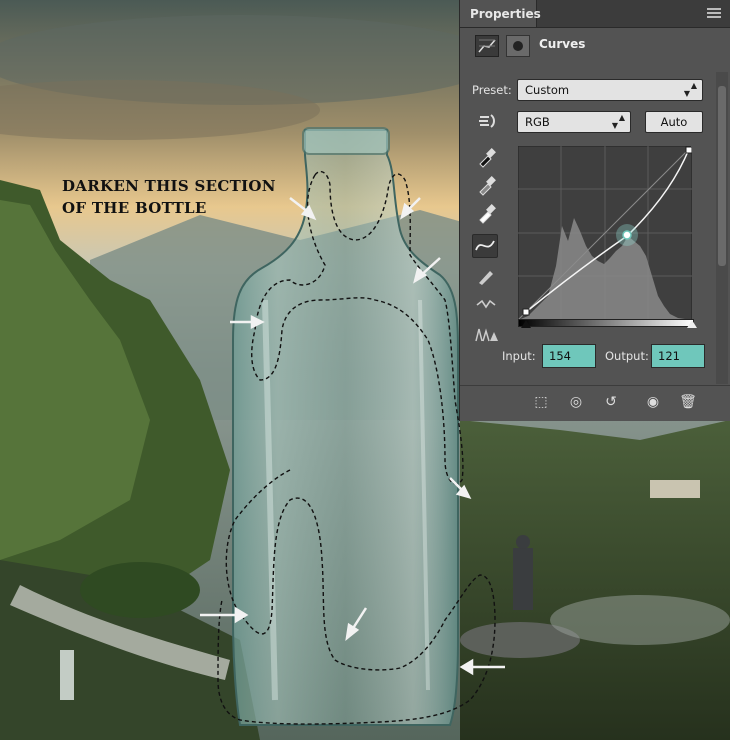 The image size is (730, 740). Describe the element at coordinates (692, 324) in the screenshot. I see `white-point-slider` at that location.